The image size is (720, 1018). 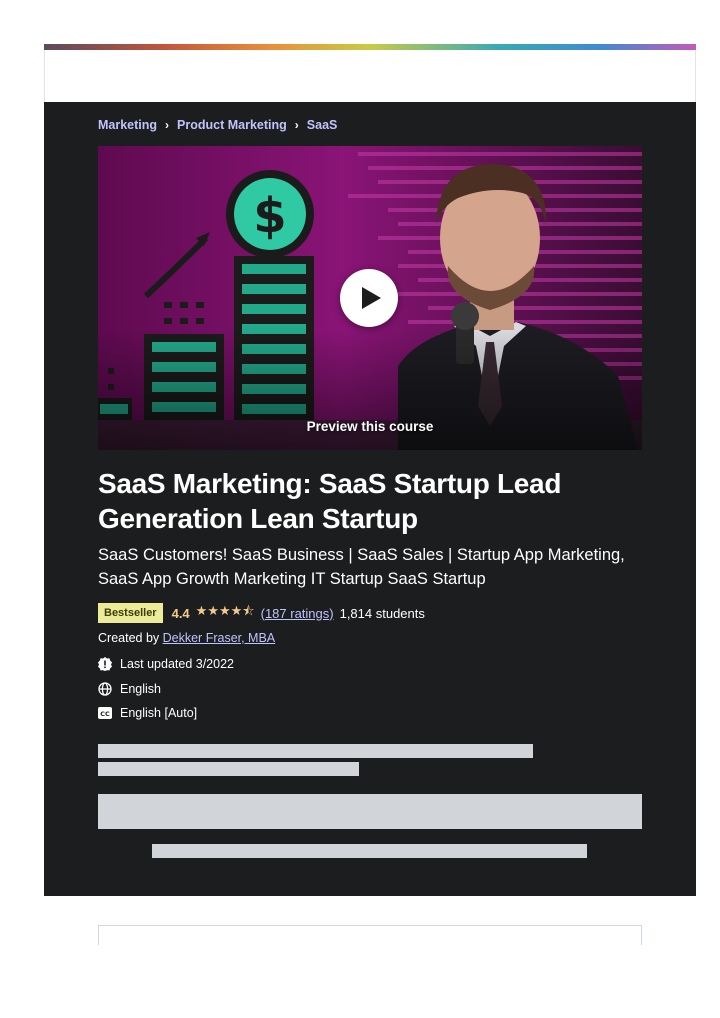 I want to click on breadcrumb-link-marketing: Marketing, so click(x=127, y=125).